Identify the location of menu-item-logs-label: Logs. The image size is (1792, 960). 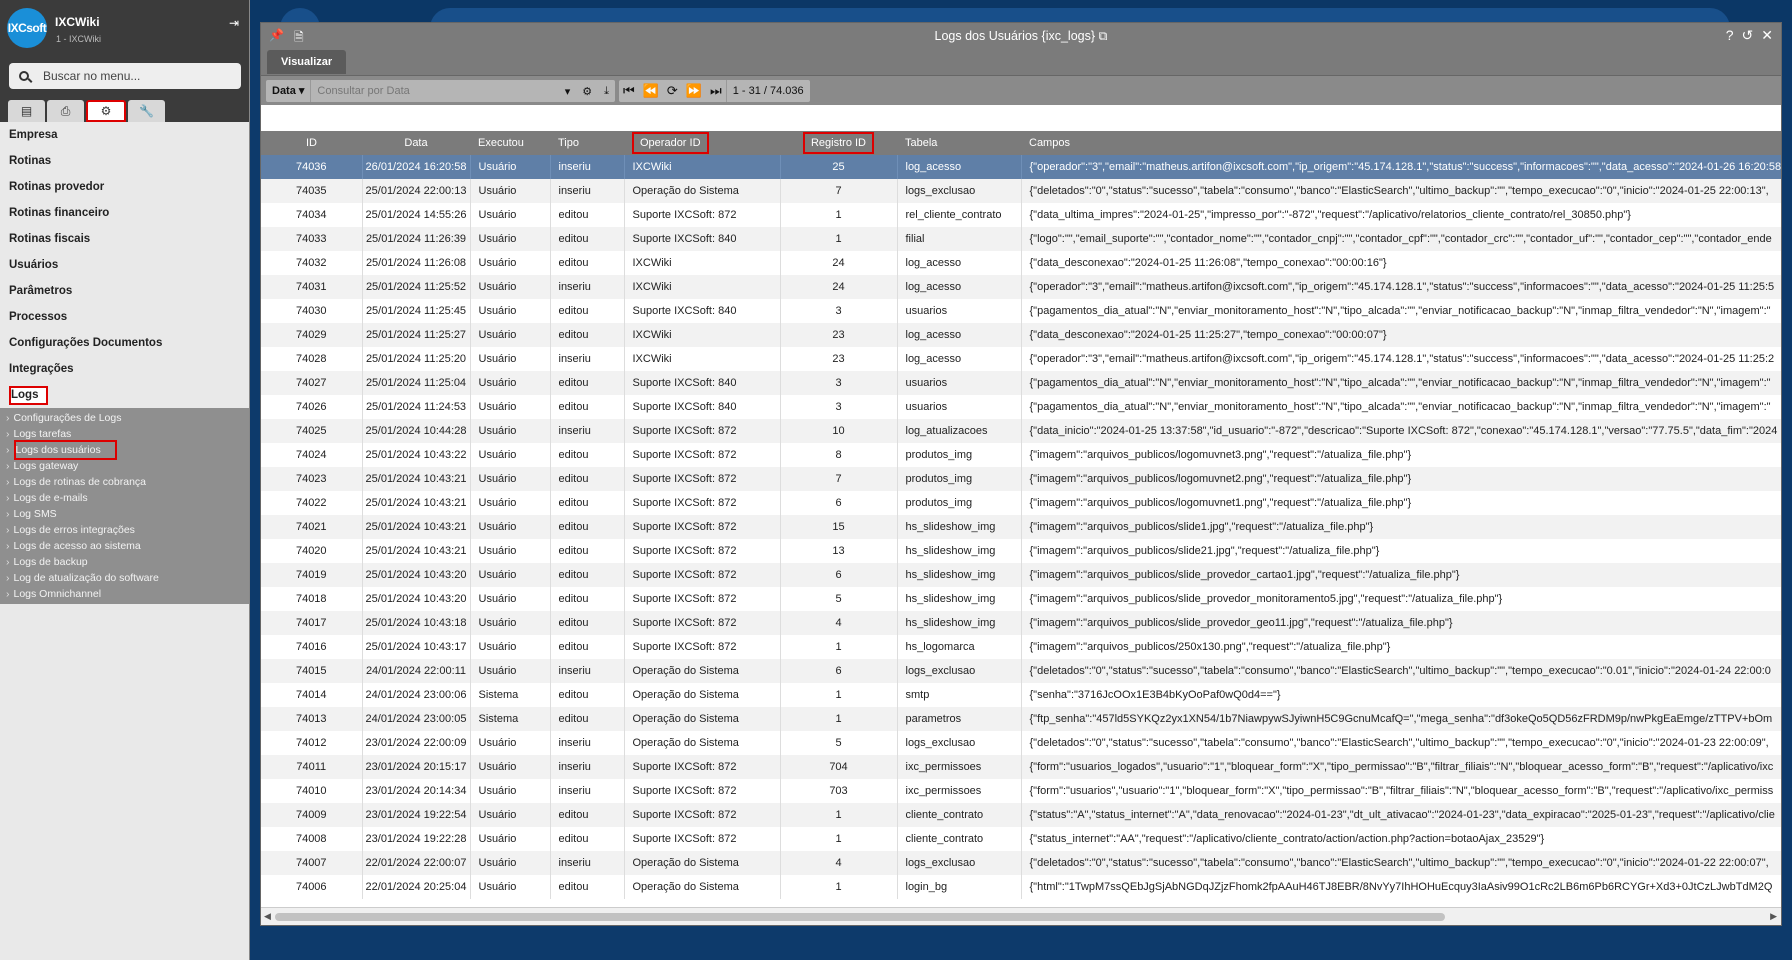
(29, 395).